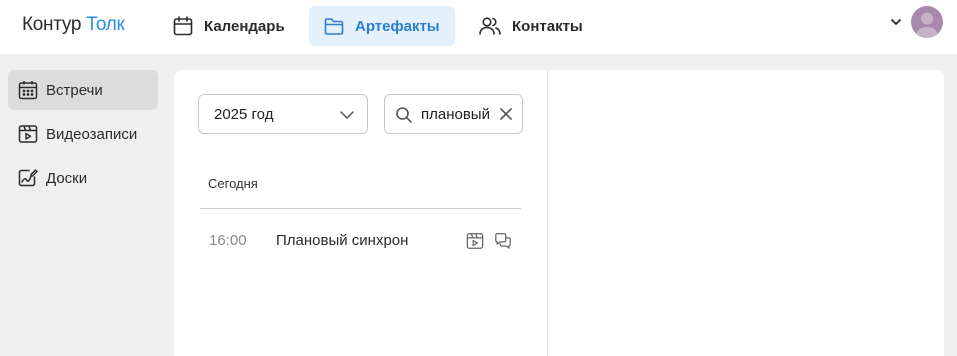 Image resolution: width=957 pixels, height=356 pixels. I want to click on nav-artifacts-label: Артефакты, so click(397, 26).